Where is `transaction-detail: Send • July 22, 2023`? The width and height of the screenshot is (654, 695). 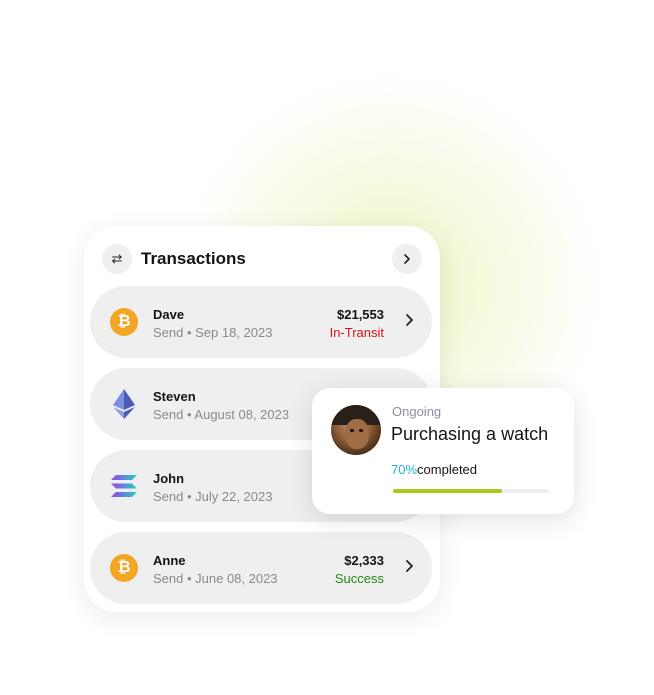 transaction-detail: Send • July 22, 2023 is located at coordinates (213, 496).